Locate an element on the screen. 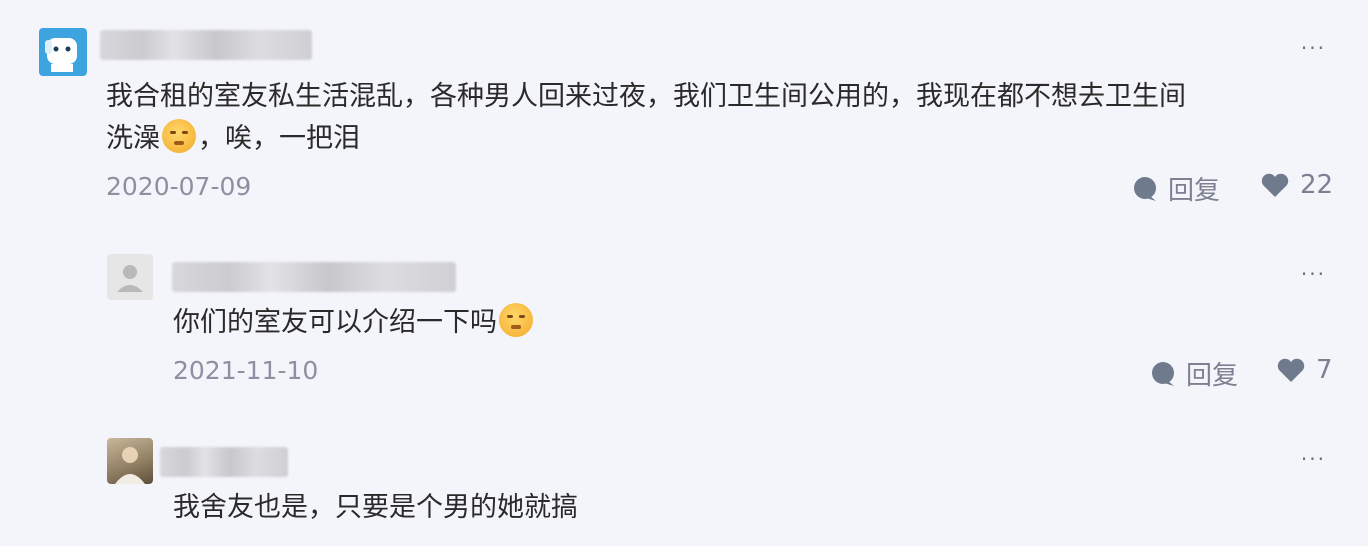  comment-text: 我舍友也是，只要是个男的她就搞 is located at coordinates (375, 507).